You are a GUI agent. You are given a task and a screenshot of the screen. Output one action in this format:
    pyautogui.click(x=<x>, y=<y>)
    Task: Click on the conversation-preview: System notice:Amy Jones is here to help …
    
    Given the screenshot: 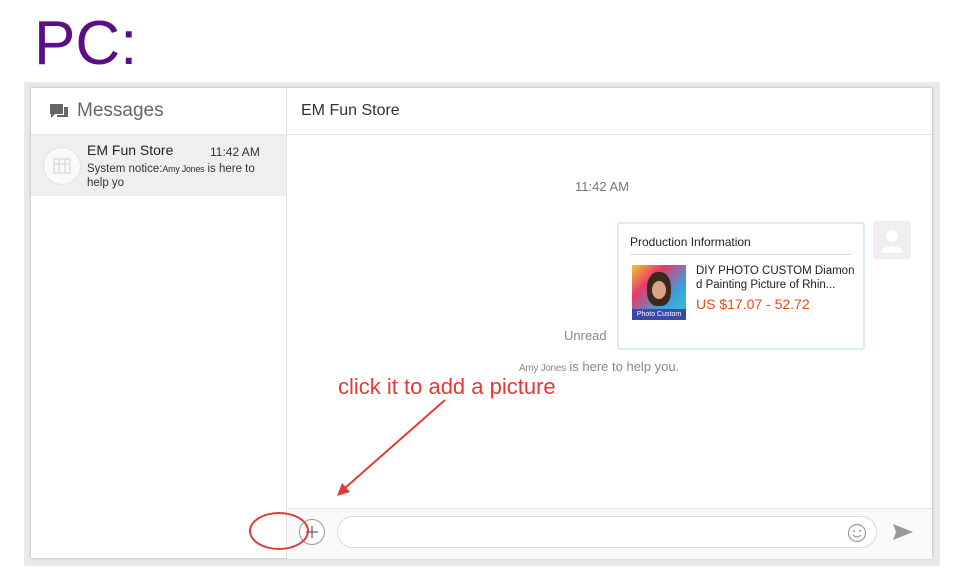 What is the action you would take?
    pyautogui.click(x=180, y=176)
    